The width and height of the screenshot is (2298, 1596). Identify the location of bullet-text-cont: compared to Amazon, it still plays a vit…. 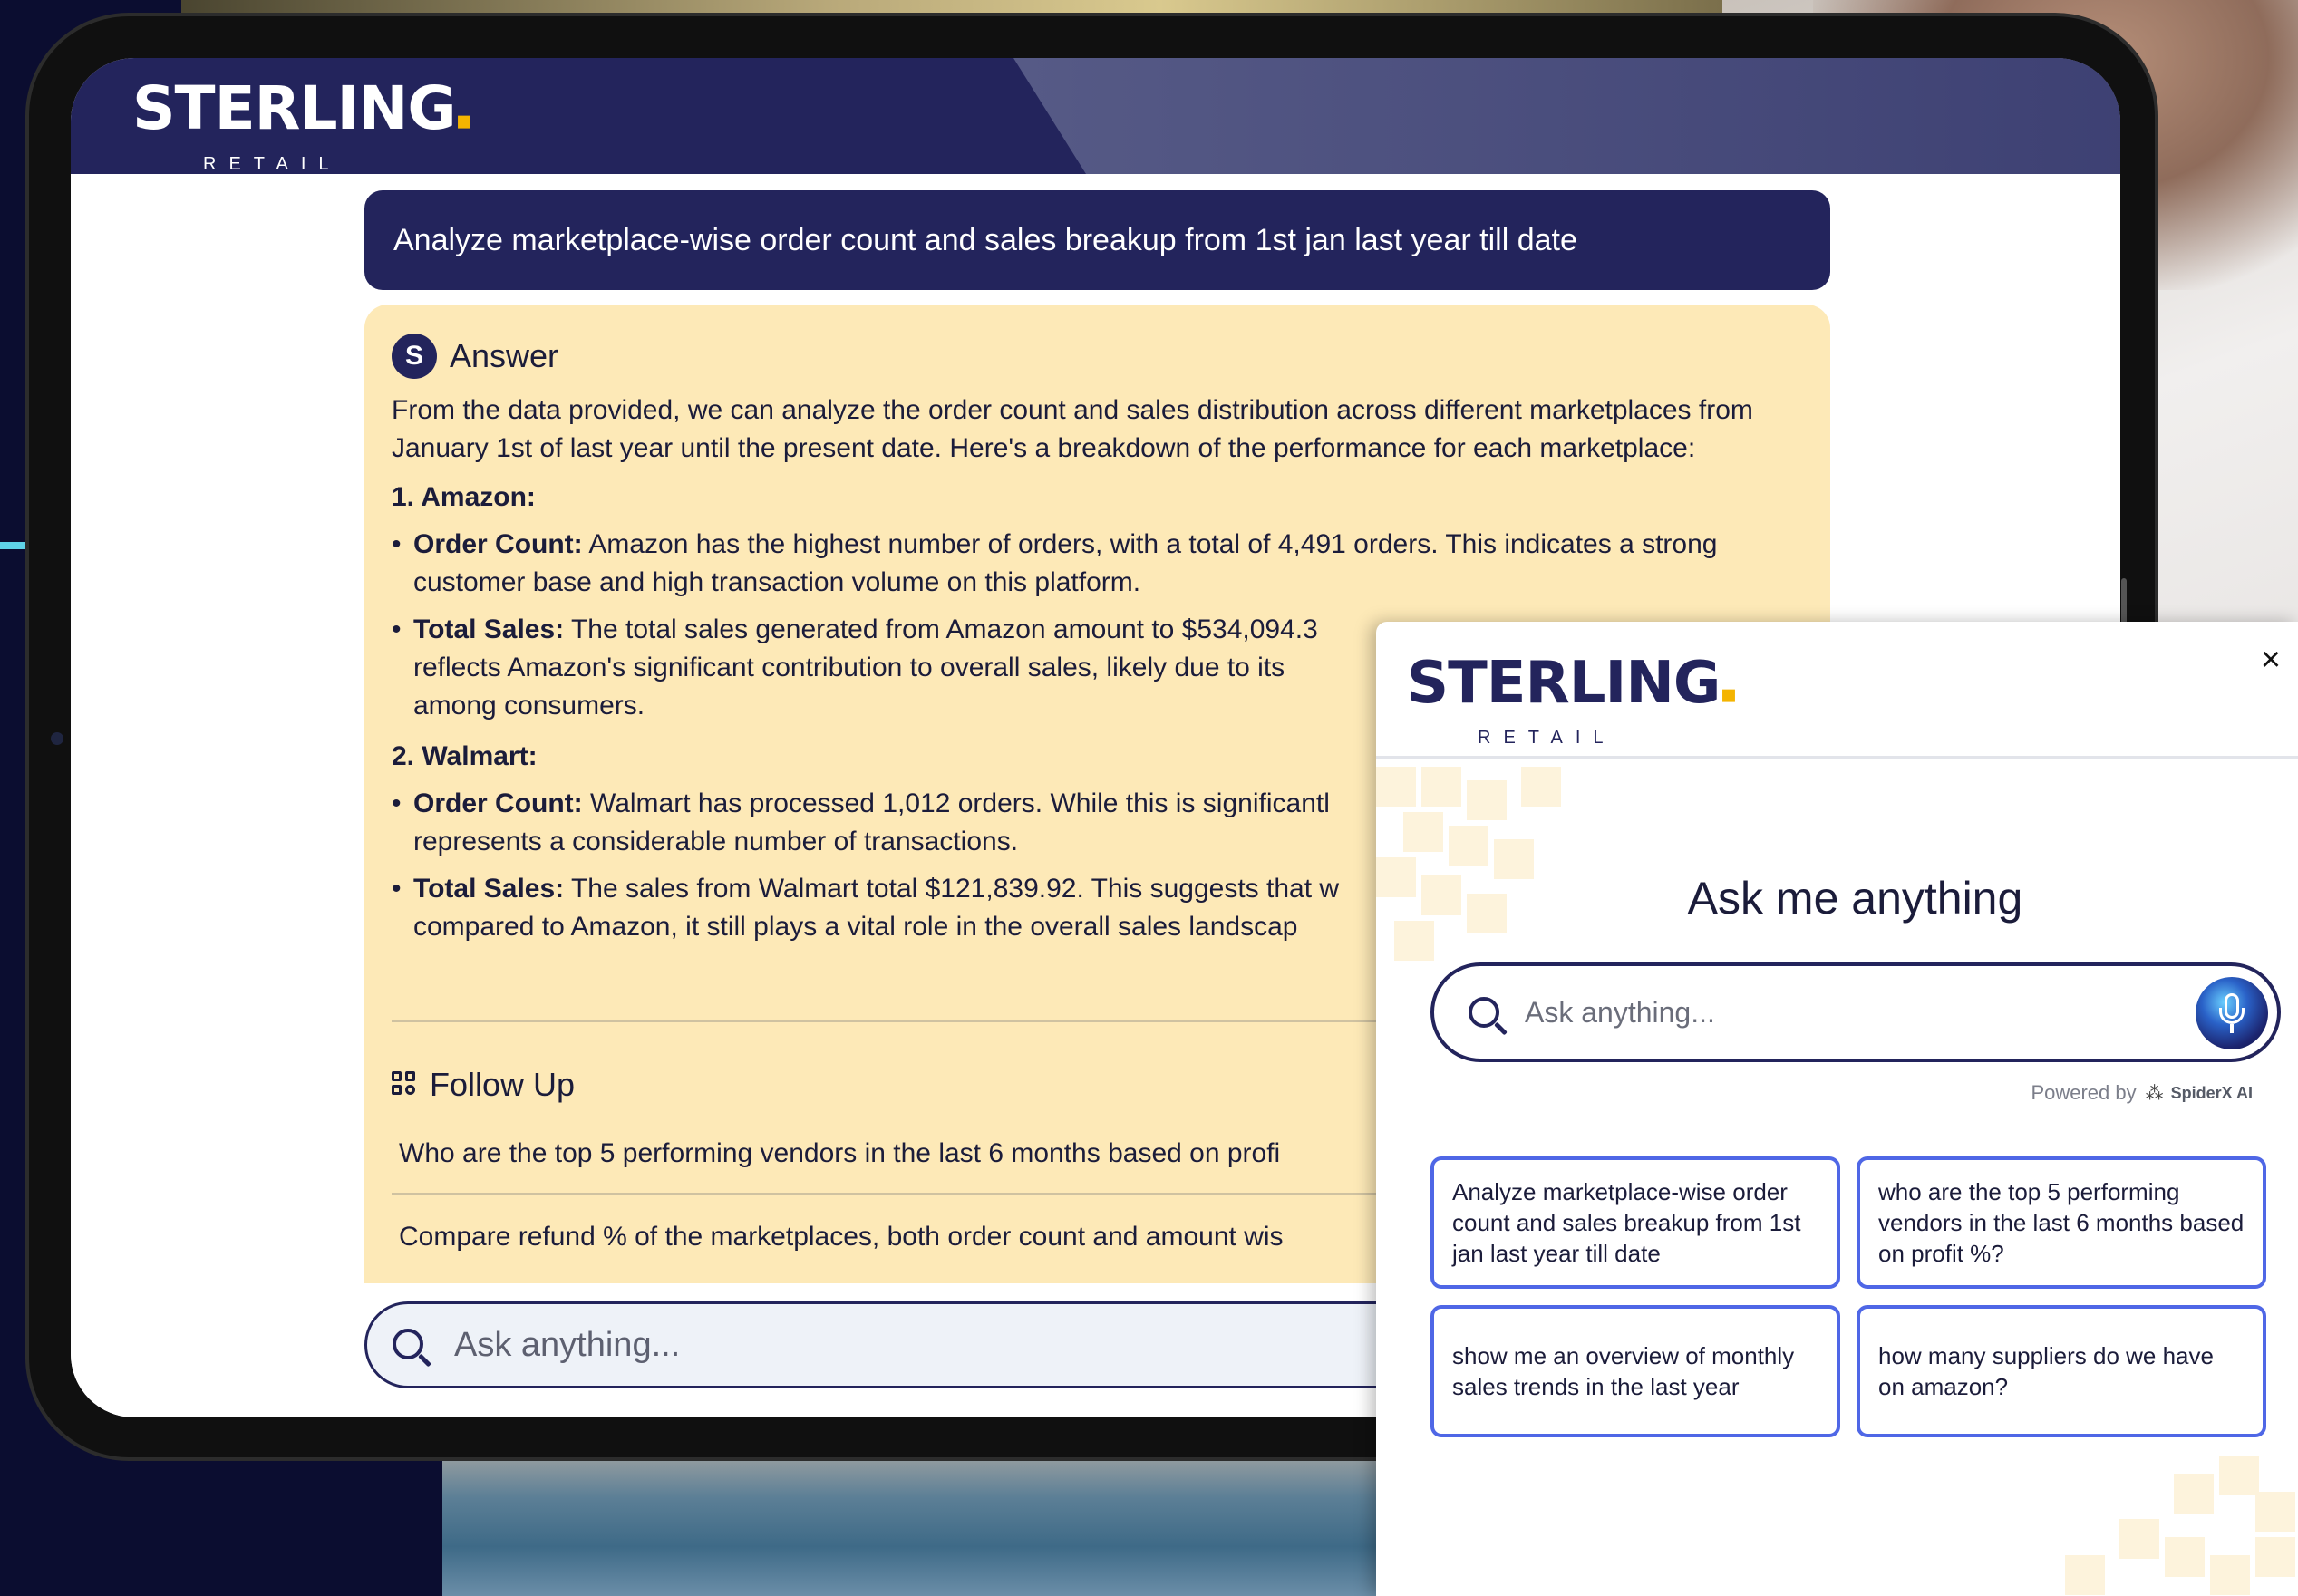
(855, 927).